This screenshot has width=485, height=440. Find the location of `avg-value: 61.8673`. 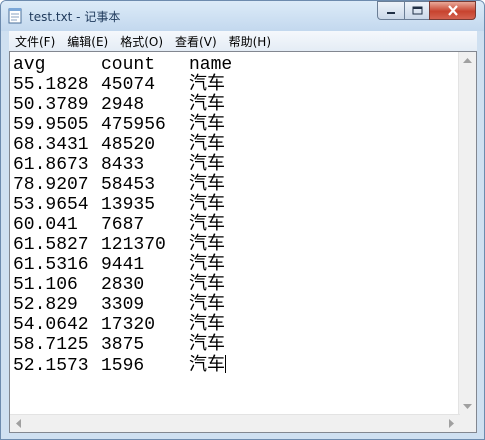

avg-value: 61.8673 is located at coordinates (51, 165).